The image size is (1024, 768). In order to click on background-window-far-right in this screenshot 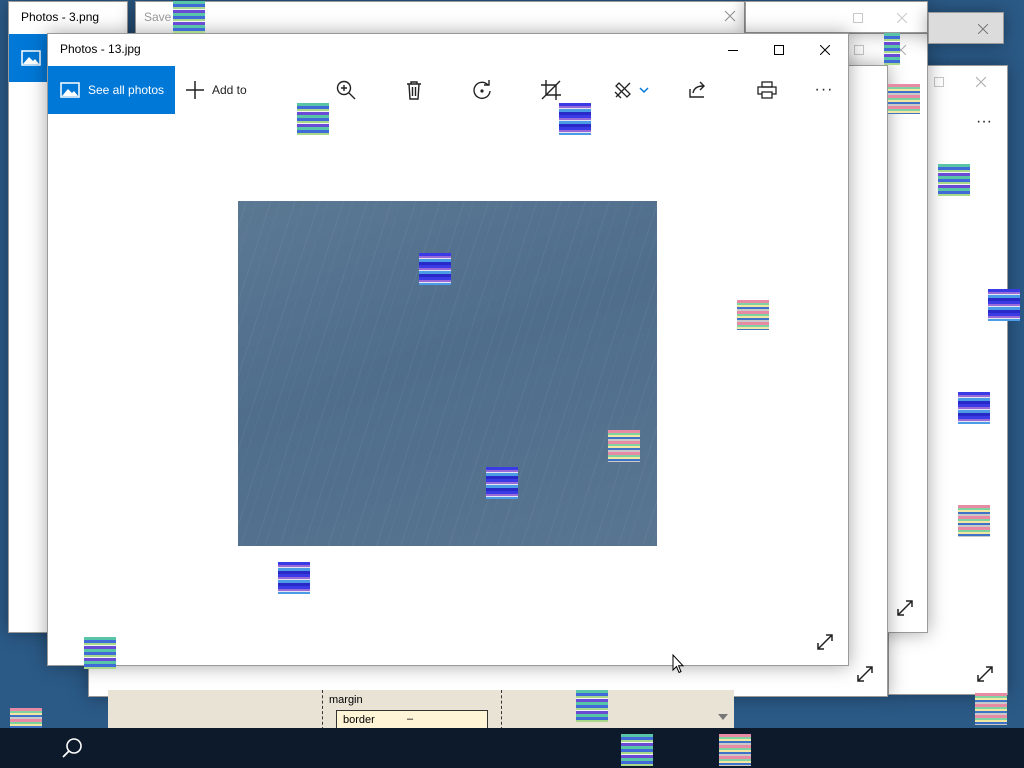, I will do `click(966, 28)`.